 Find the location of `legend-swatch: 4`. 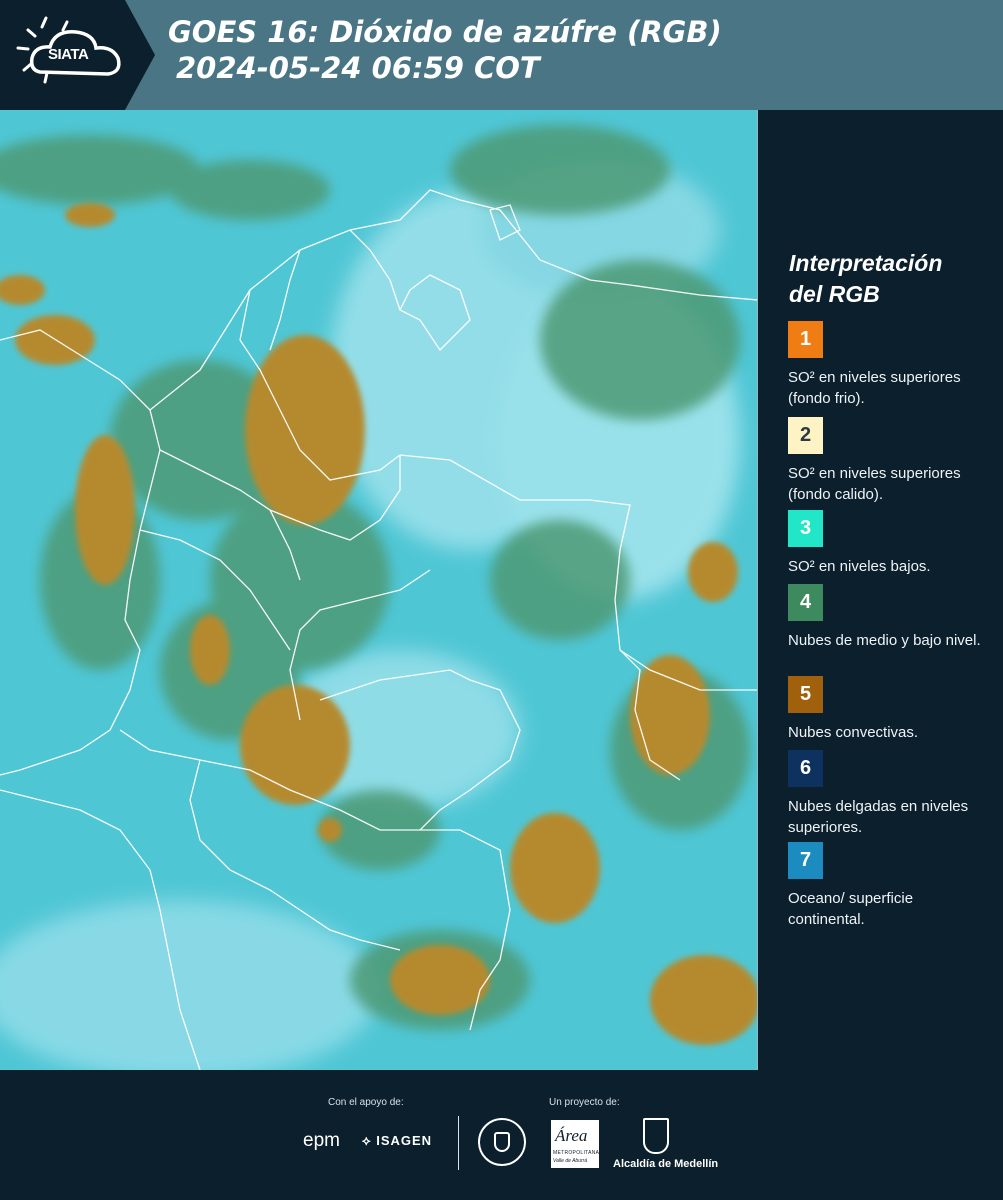

legend-swatch: 4 is located at coordinates (805, 602).